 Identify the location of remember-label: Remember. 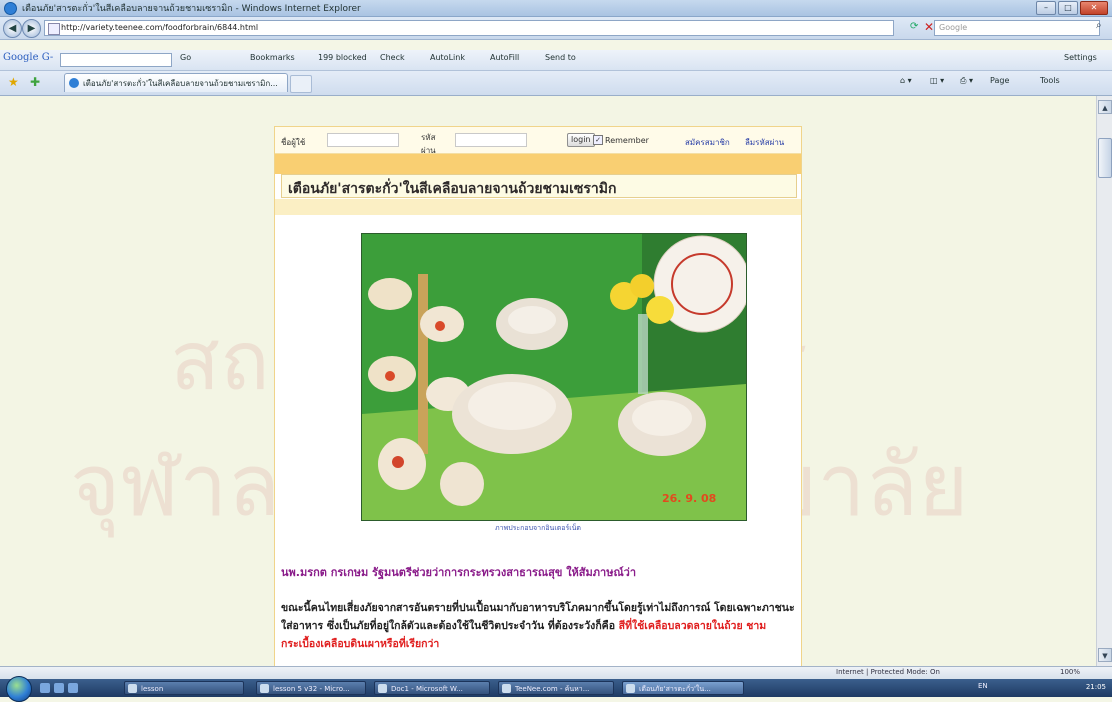
(627, 140).